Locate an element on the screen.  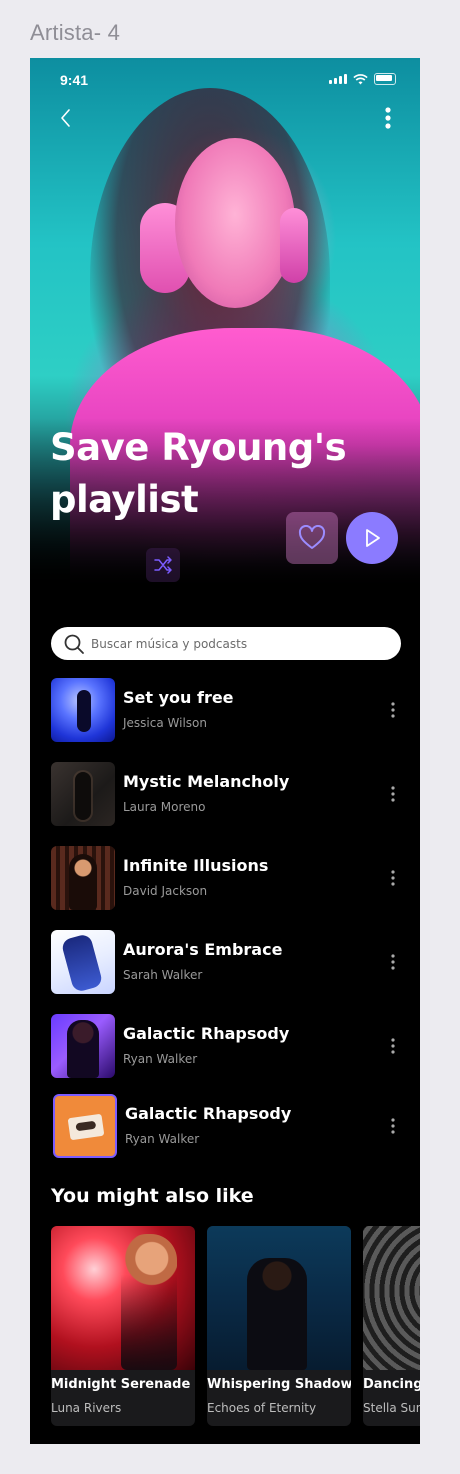
recommendations-title: You might also like is located at coordinates (152, 1196).